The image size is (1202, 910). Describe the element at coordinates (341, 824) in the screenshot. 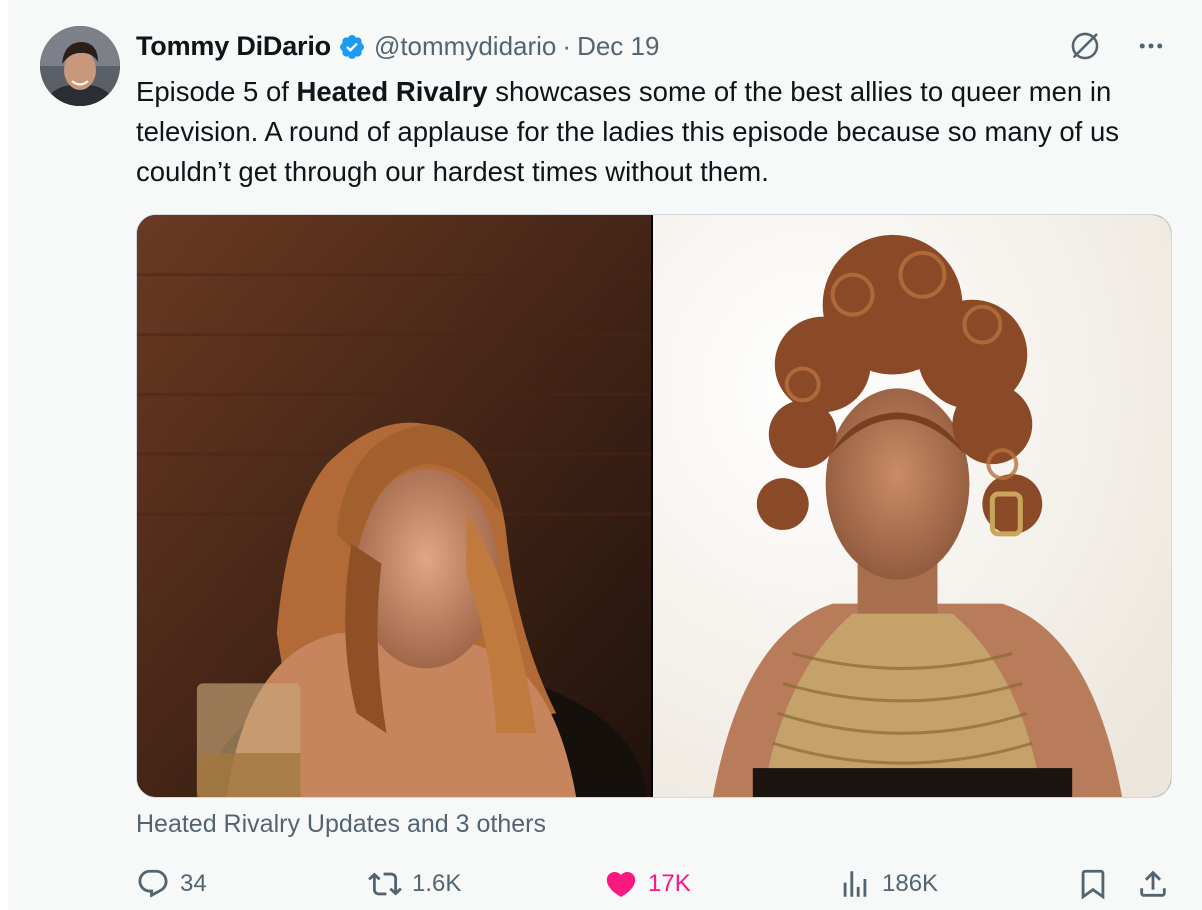

I see `tagged-users: Heated Rivalry Updates and 3 others` at that location.